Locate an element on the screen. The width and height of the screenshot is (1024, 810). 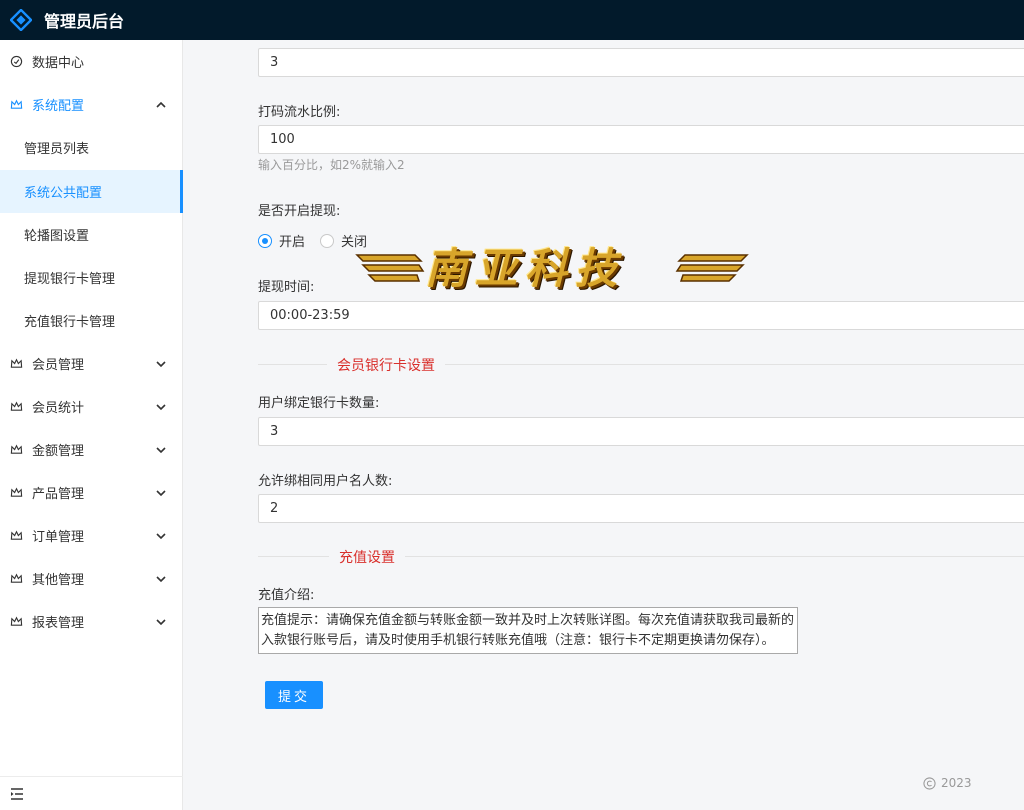
right-wing-icon is located at coordinates (712, 268).